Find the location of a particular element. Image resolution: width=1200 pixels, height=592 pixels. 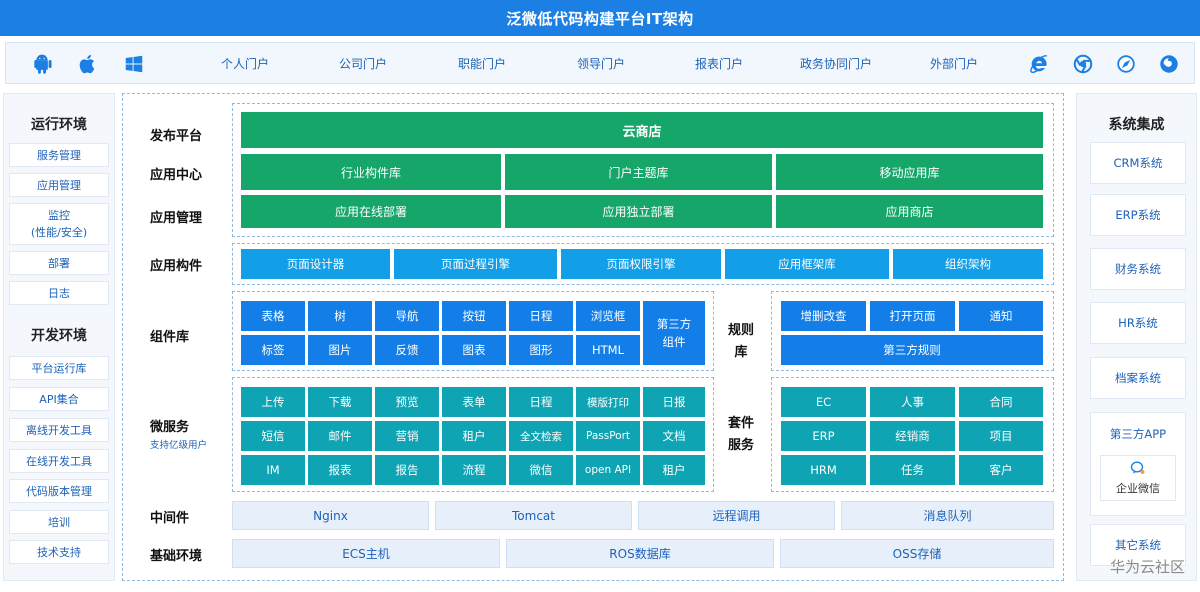

component-third-party: 第三方 组件 is located at coordinates (674, 333).